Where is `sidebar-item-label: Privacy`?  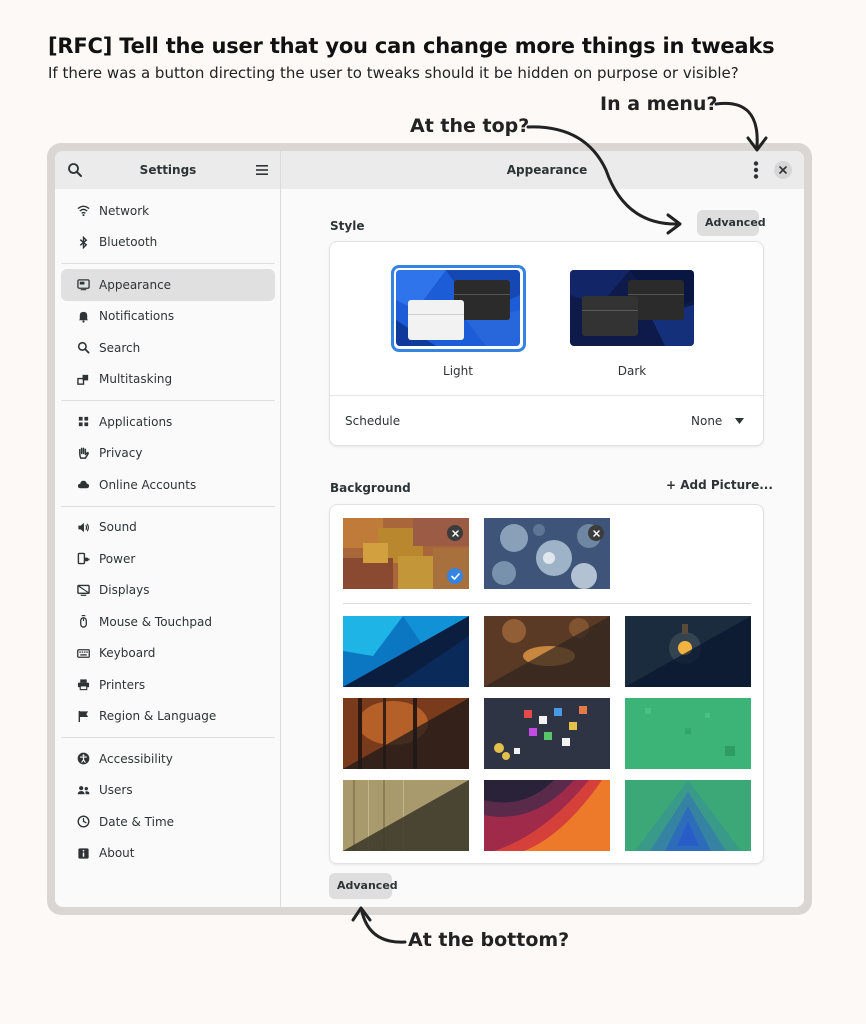 sidebar-item-label: Privacy is located at coordinates (121, 453).